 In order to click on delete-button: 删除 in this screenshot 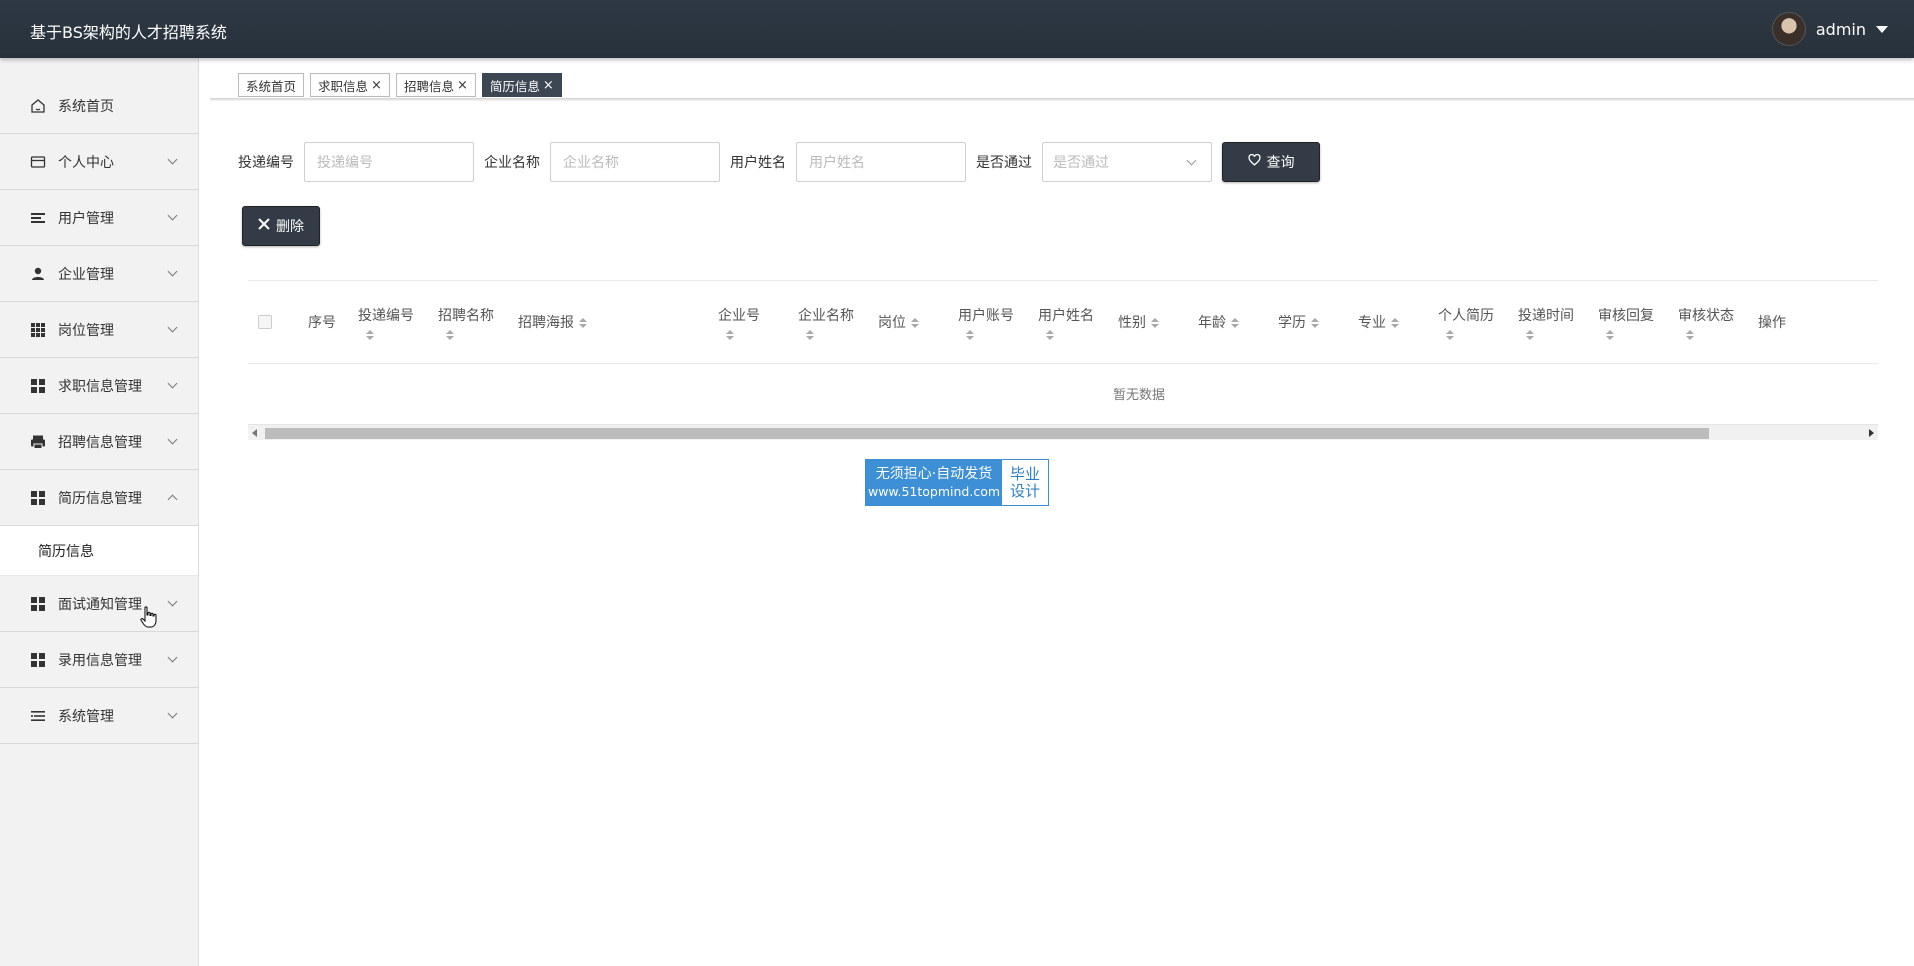, I will do `click(281, 226)`.